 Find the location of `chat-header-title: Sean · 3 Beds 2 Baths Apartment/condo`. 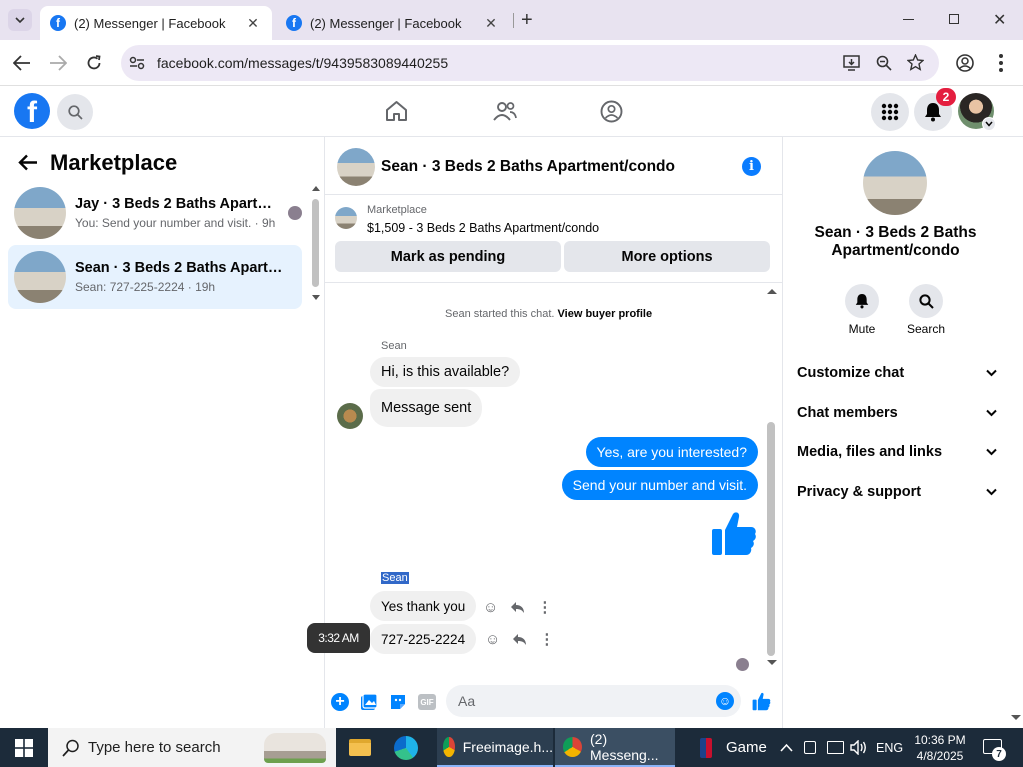

chat-header-title: Sean · 3 Beds 2 Baths Apartment/condo is located at coordinates (528, 167).